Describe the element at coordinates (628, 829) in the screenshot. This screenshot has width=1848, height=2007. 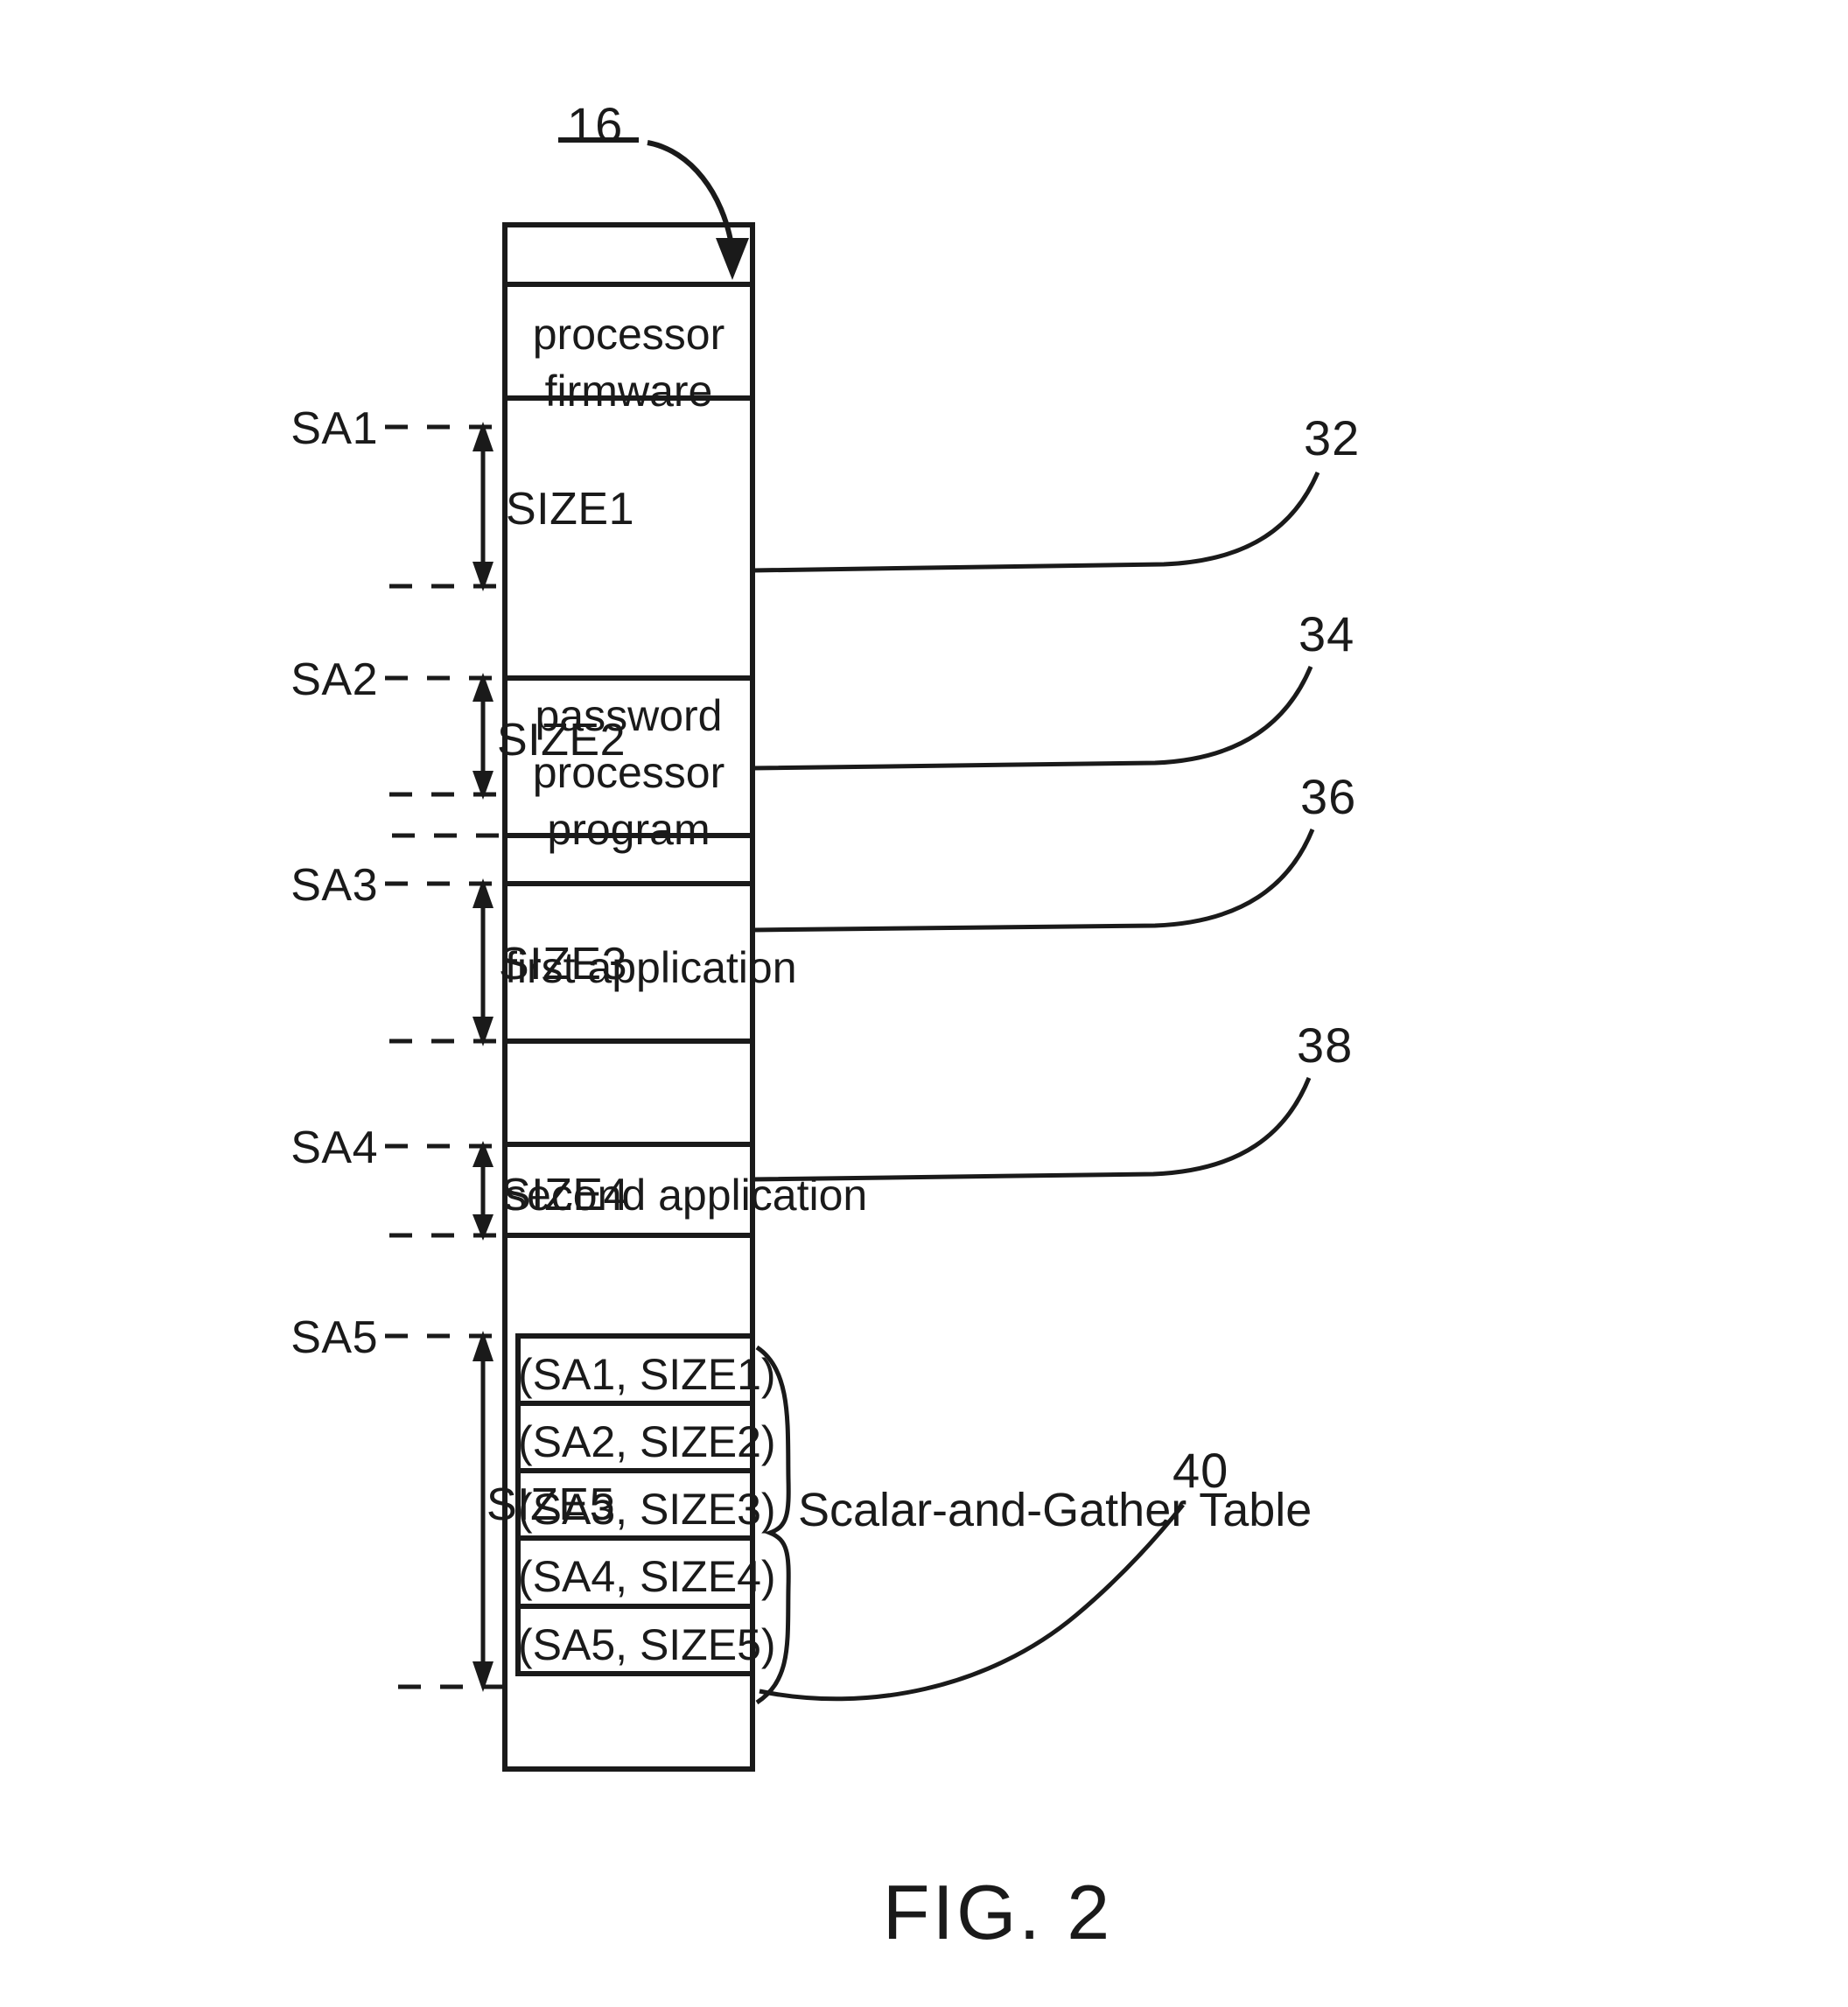
I see `segment-text-line: program` at that location.